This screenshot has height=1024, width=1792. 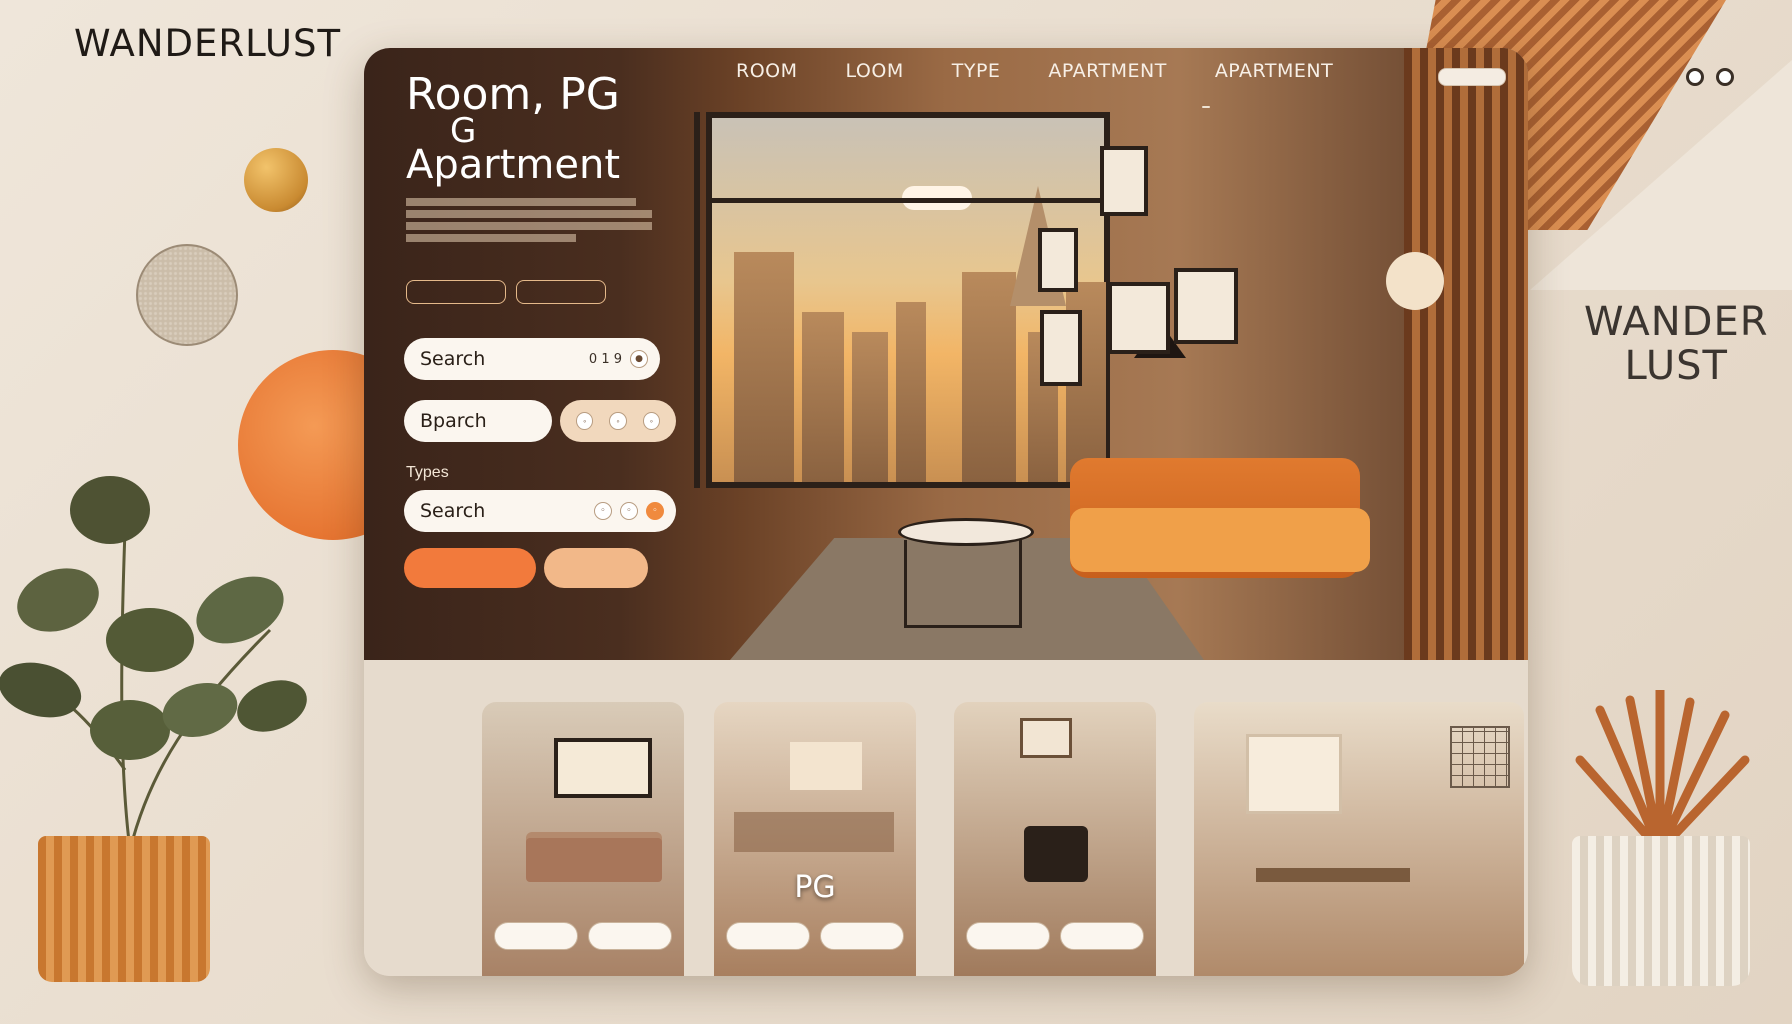 What do you see at coordinates (875, 71) in the screenshot?
I see `nav-item-loom: LOOM` at bounding box center [875, 71].